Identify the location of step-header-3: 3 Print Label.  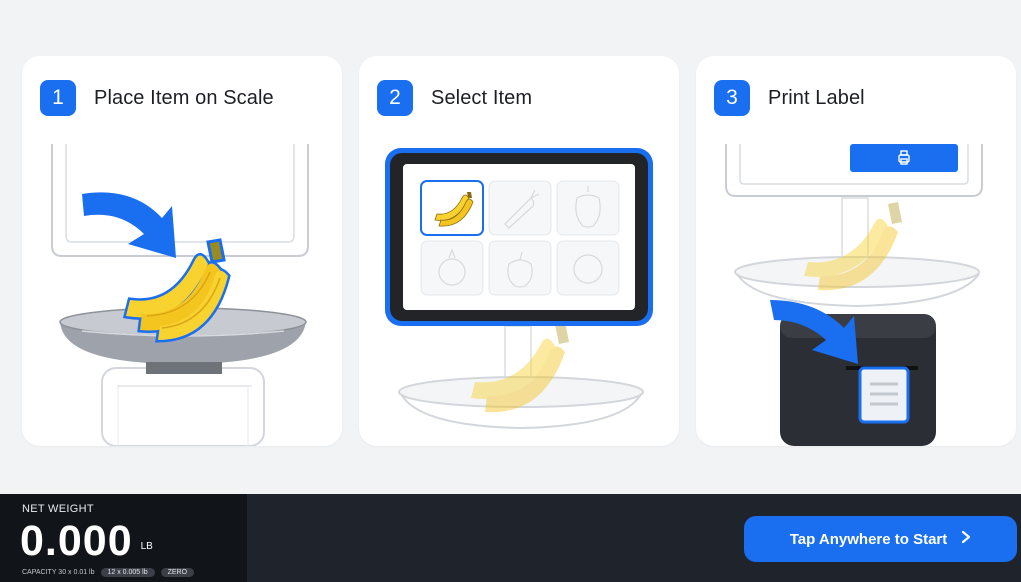
(789, 98).